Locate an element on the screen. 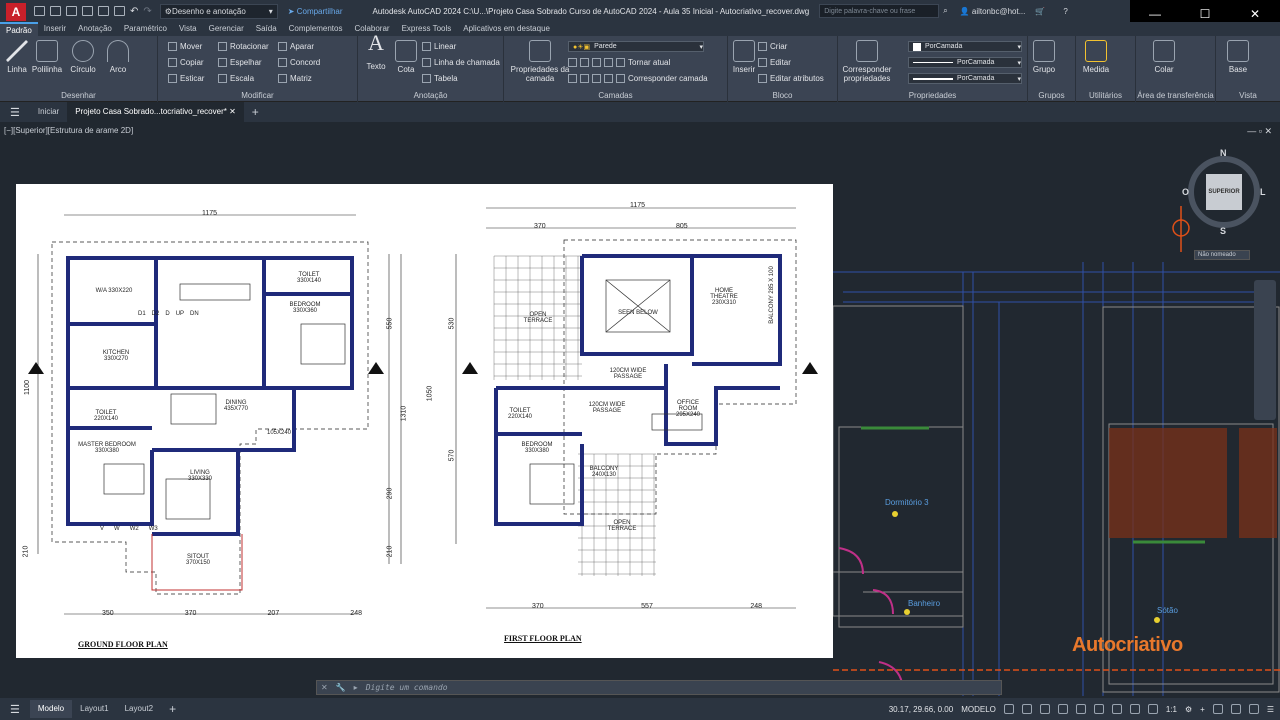 The image size is (1280, 720). color-select: PorCamada ▾ is located at coordinates (965, 46).